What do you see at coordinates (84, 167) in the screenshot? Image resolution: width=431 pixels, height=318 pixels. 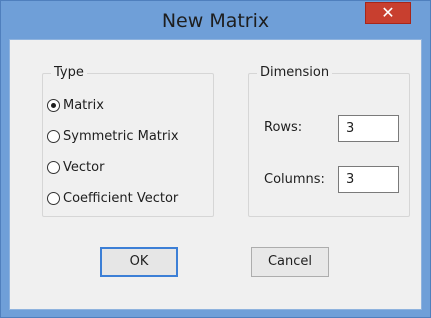 I see `radio-vector-label: Vector` at bounding box center [84, 167].